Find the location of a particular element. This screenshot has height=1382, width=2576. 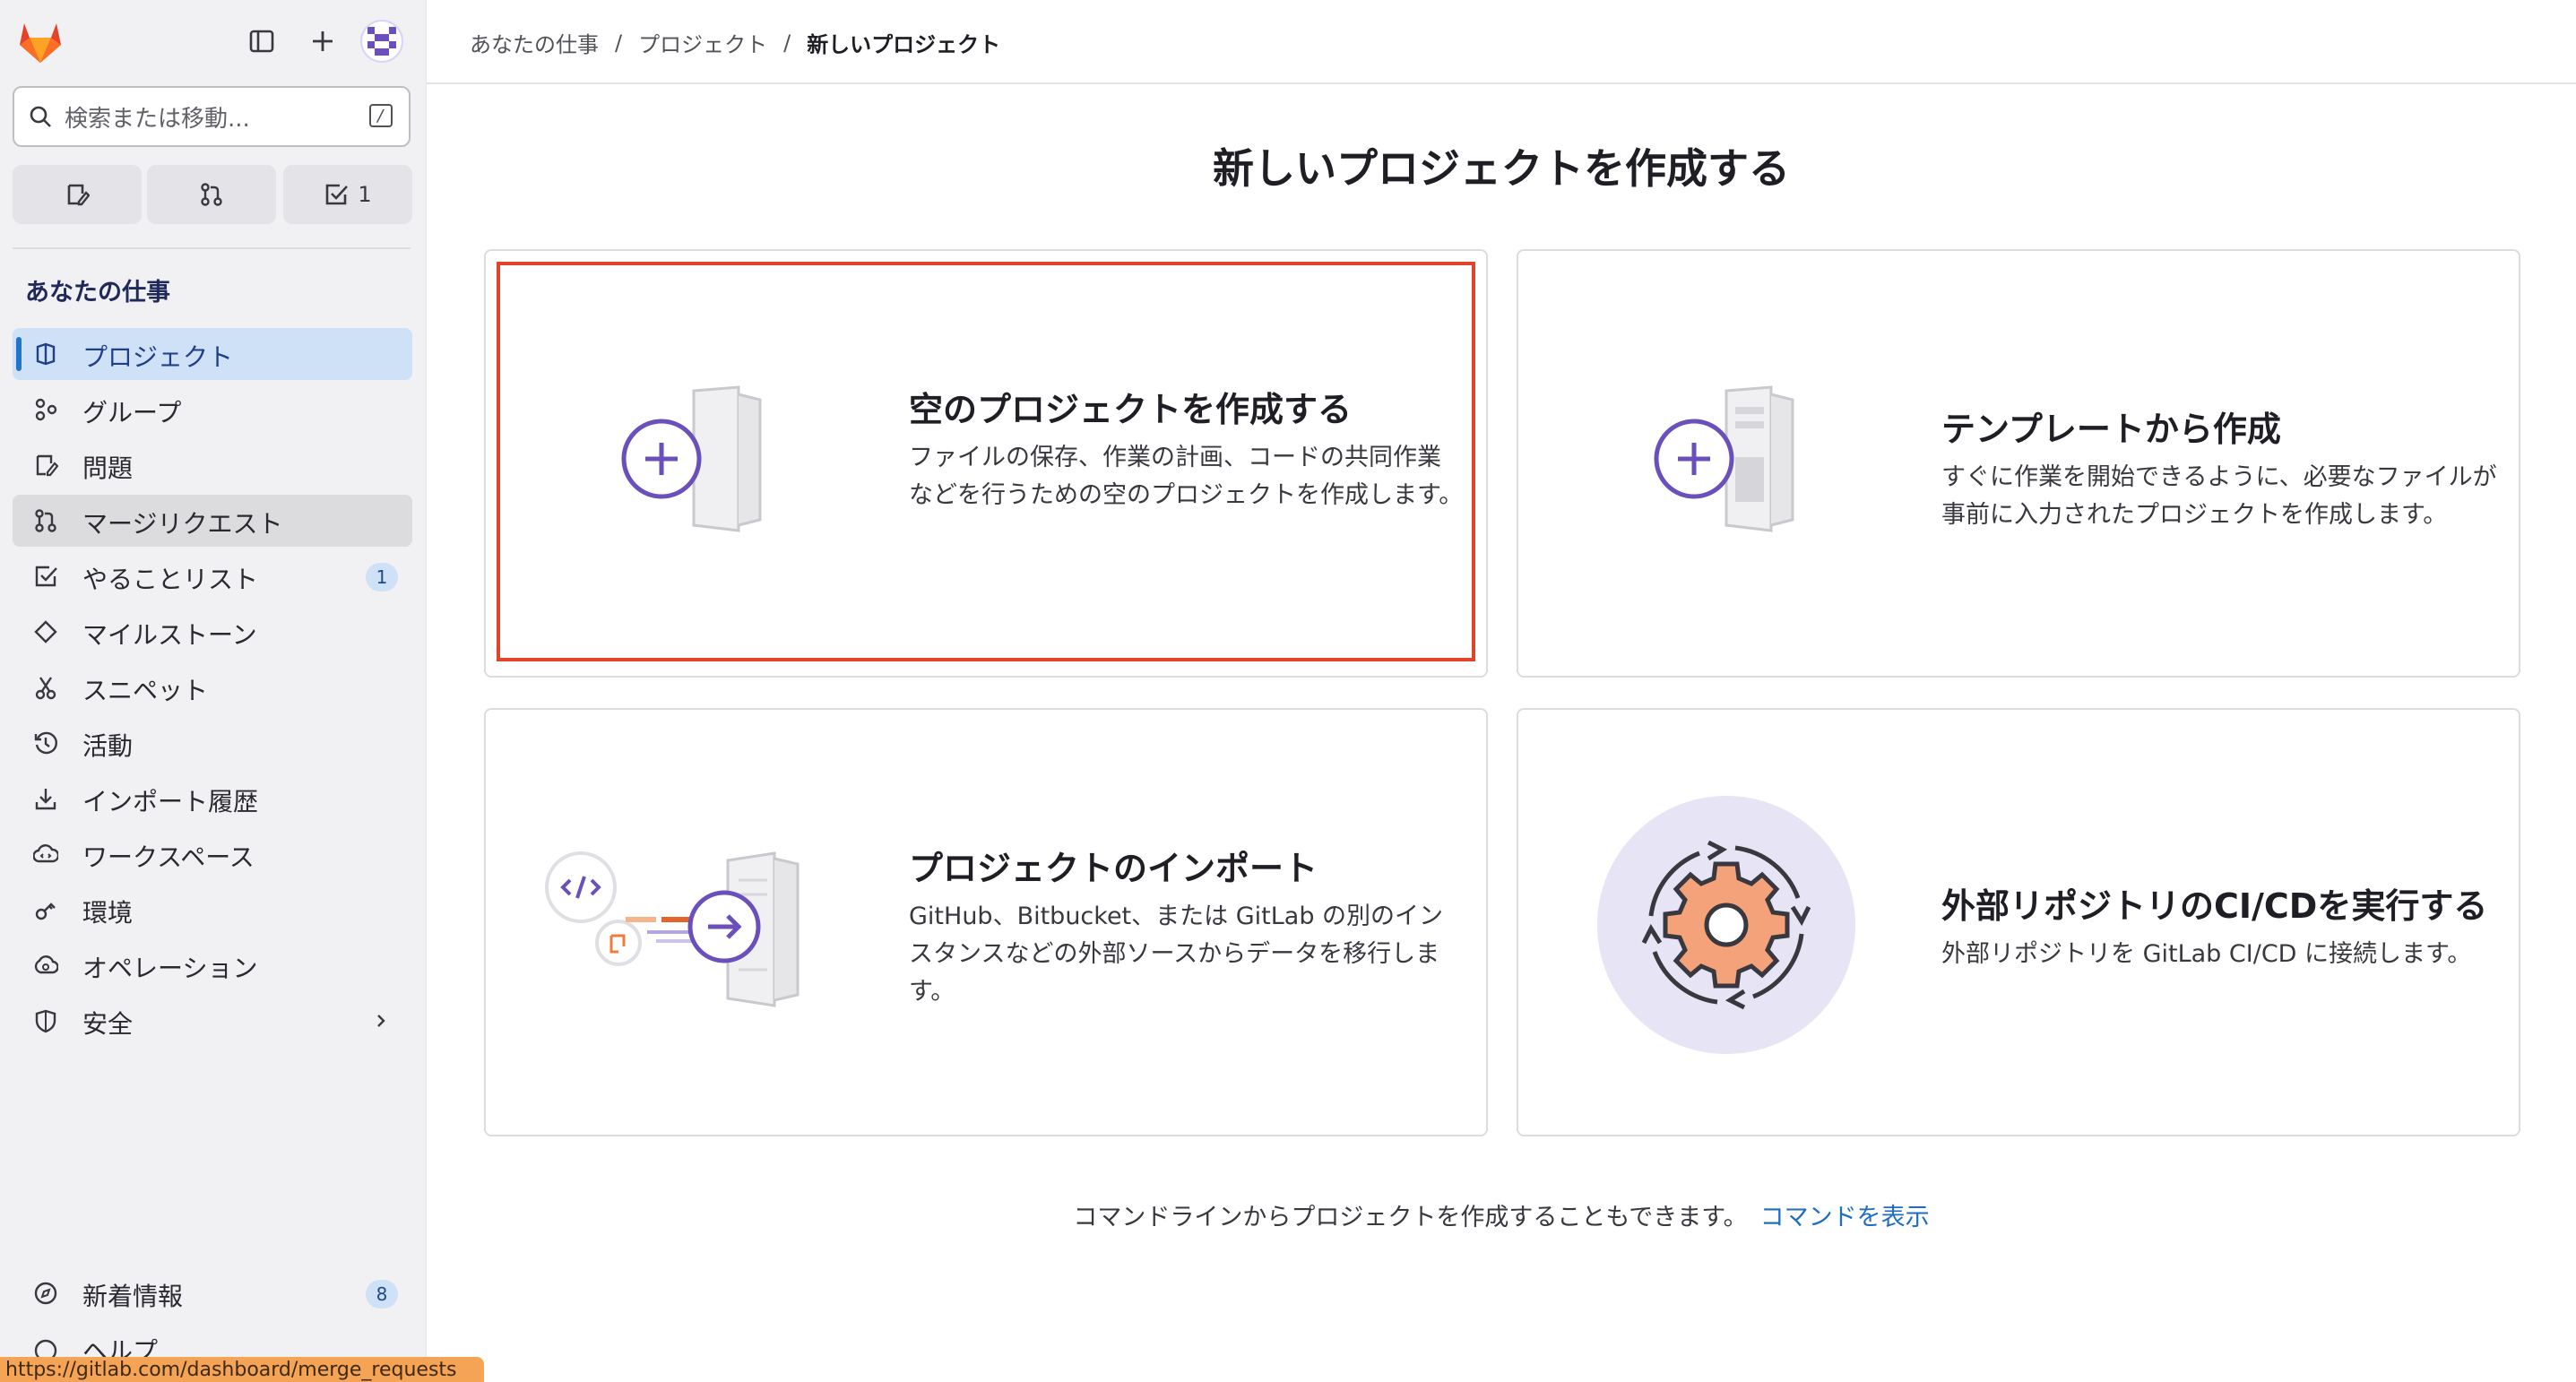

compass-icon is located at coordinates (45, 1293).